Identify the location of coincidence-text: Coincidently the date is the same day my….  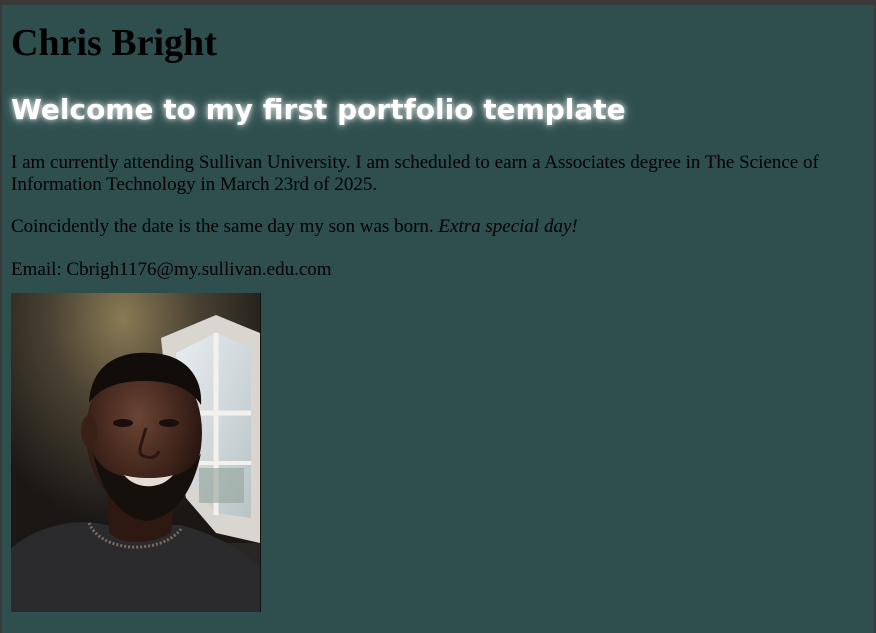
(222, 226).